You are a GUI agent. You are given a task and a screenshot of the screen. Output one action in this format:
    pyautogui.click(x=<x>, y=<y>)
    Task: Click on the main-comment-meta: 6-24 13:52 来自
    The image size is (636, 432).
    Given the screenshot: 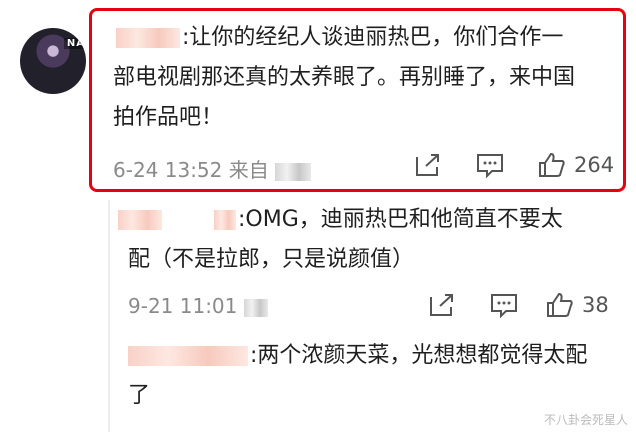 What is the action you would take?
    pyautogui.click(x=213, y=168)
    